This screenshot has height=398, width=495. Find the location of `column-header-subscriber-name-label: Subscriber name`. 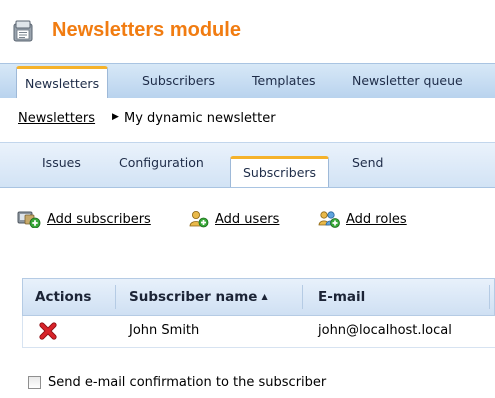

column-header-subscriber-name-label: Subscriber name is located at coordinates (193, 297).